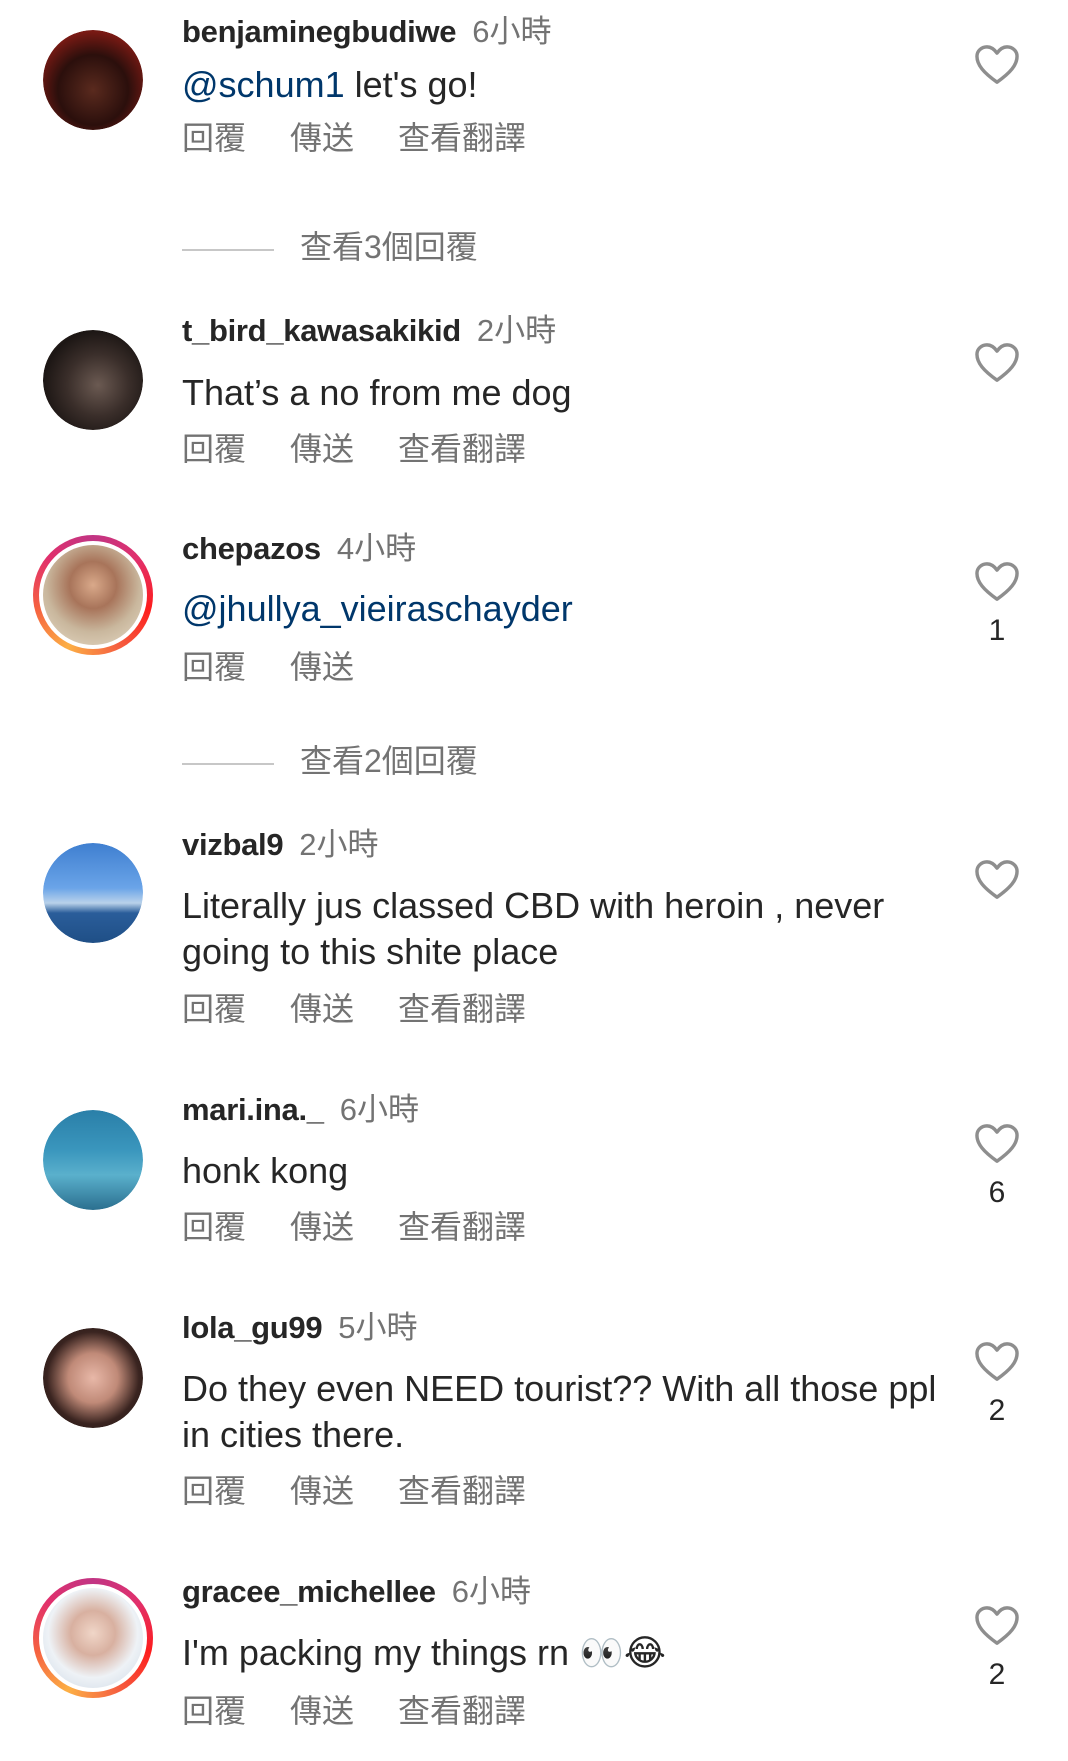 This screenshot has width=1068, height=1761. Describe the element at coordinates (997, 1166) in the screenshot. I see `like-button: 6` at that location.